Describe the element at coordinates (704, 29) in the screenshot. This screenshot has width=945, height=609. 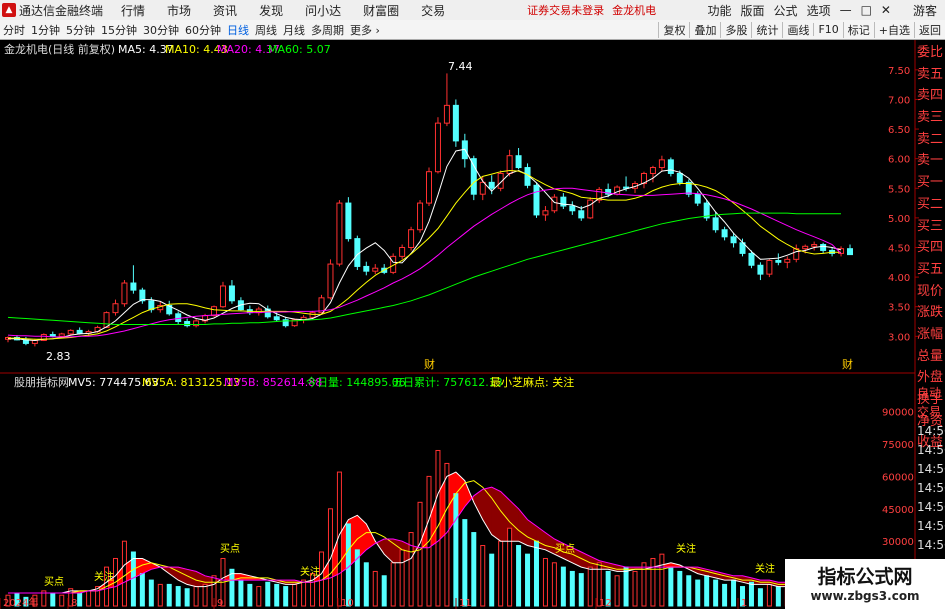
I see `overlay-button: 叠加` at that location.